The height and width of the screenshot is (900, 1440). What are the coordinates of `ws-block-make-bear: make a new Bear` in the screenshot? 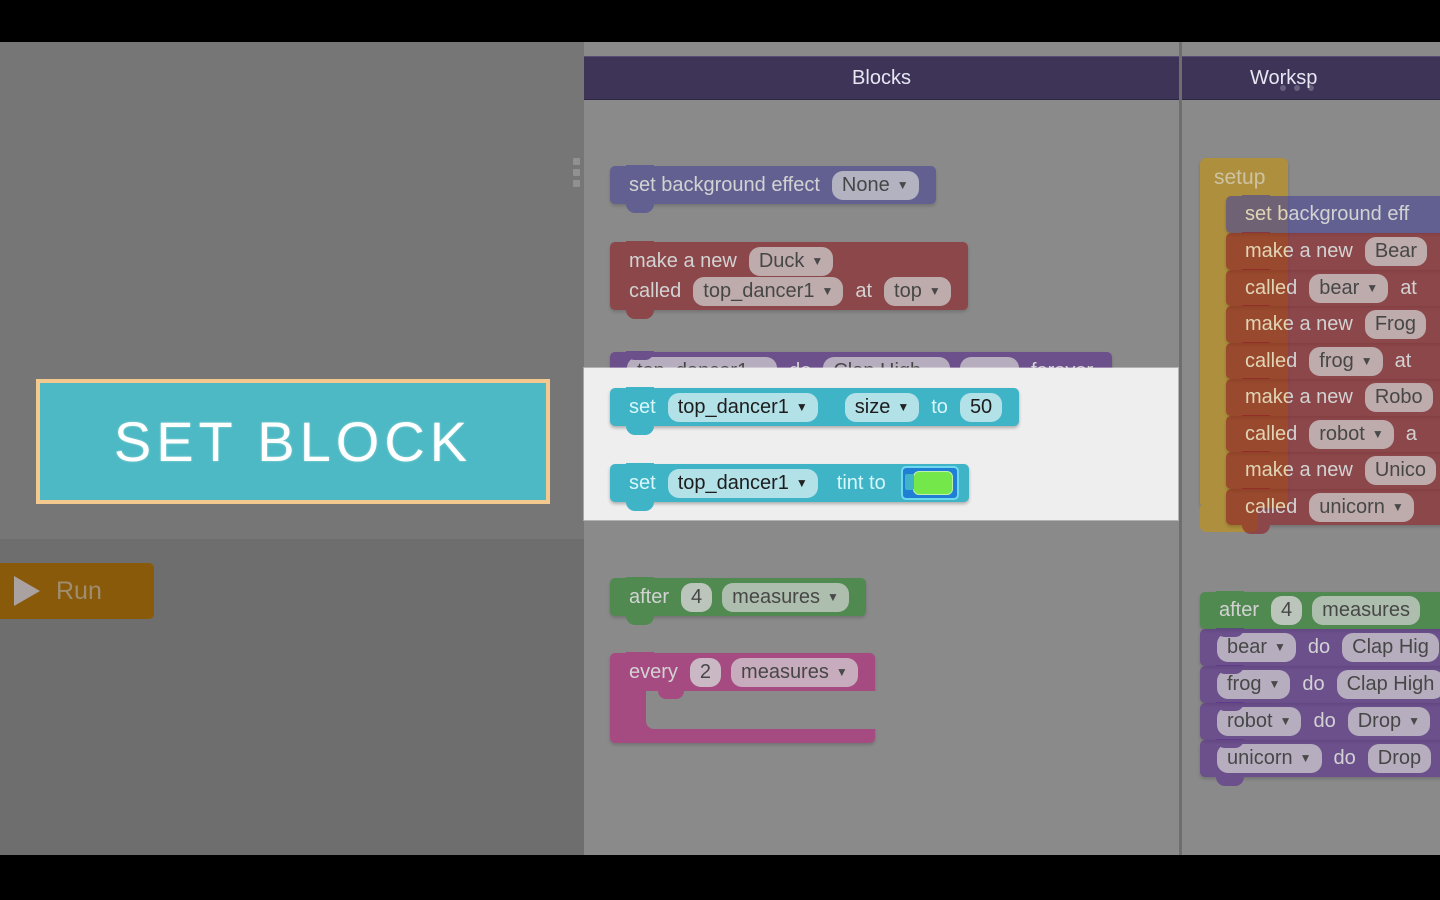 It's located at (1333, 251).